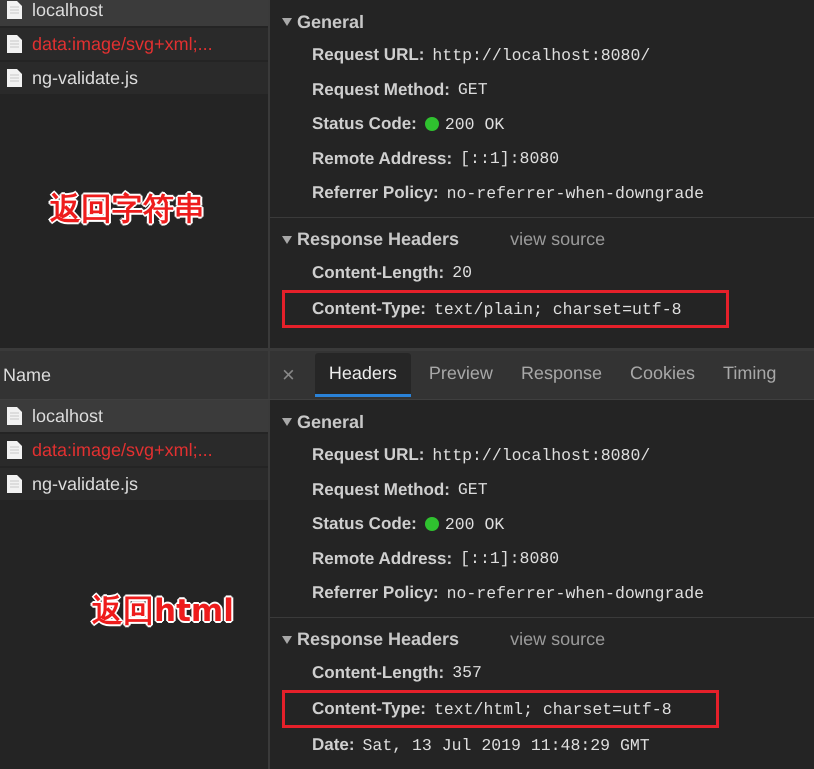 The image size is (814, 769). What do you see at coordinates (553, 709) in the screenshot?
I see `header-value: text/html; charset=utf-8` at bounding box center [553, 709].